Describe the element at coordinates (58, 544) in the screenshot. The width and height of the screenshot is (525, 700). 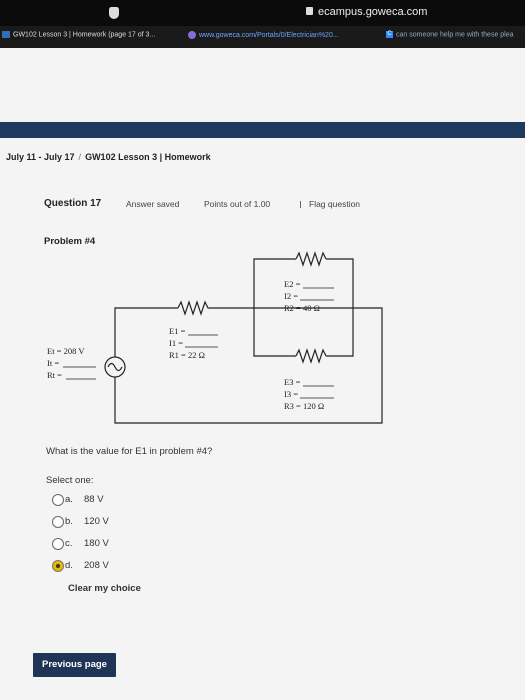
I see `radio-c` at that location.